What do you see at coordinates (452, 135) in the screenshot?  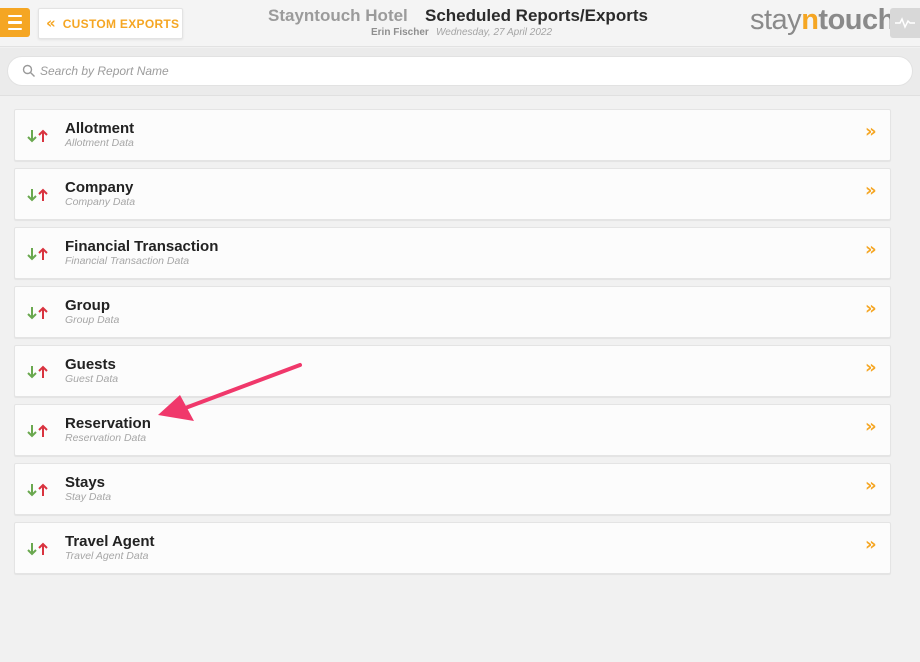 I see `report-row-allotment: Allotment Allotment Data »` at bounding box center [452, 135].